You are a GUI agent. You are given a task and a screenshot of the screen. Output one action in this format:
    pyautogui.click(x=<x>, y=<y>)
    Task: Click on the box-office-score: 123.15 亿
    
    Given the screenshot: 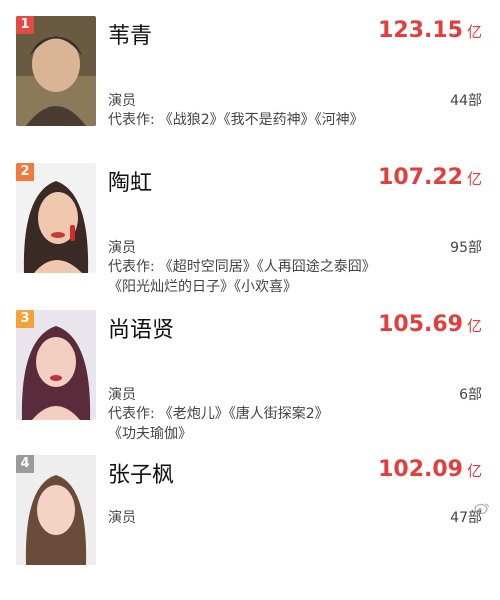 What is the action you would take?
    pyautogui.click(x=430, y=30)
    